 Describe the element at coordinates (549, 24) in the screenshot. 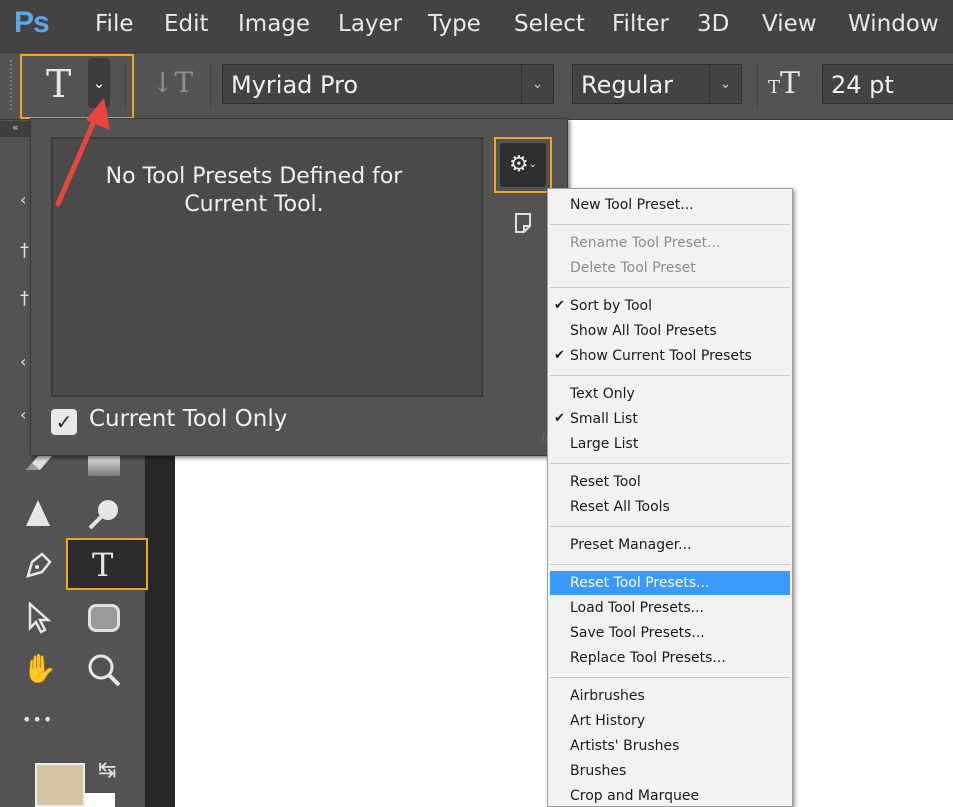

I see `menu-select: Select` at that location.